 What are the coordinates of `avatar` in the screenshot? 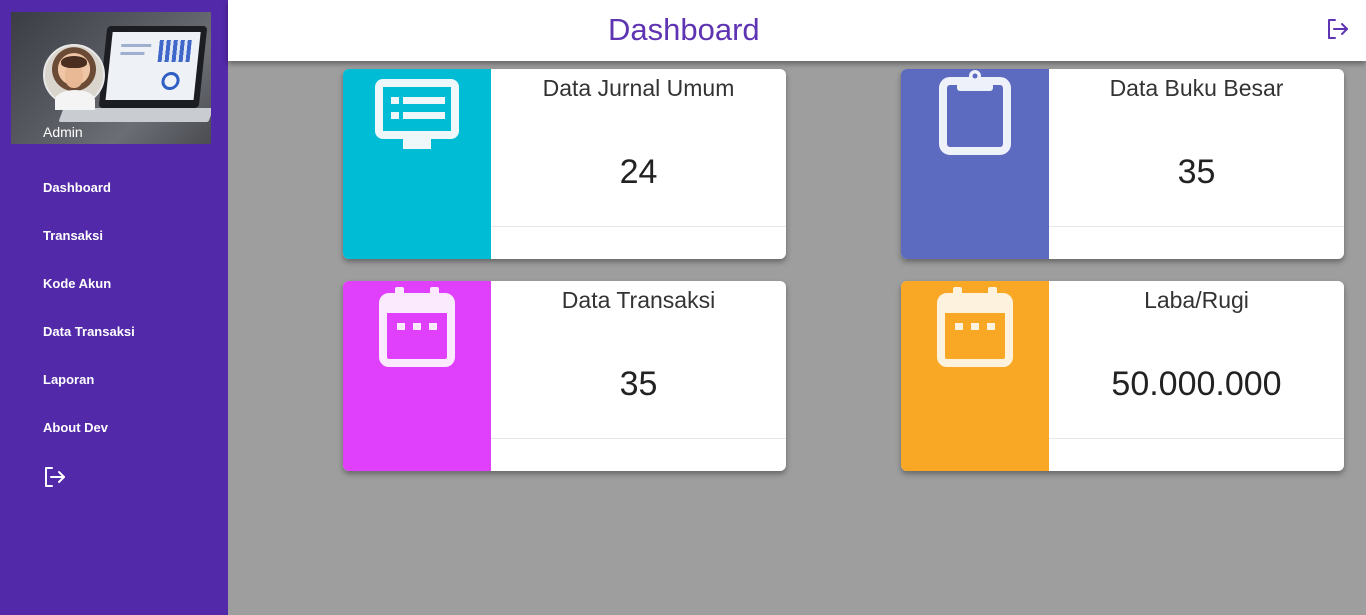 It's located at (74, 77).